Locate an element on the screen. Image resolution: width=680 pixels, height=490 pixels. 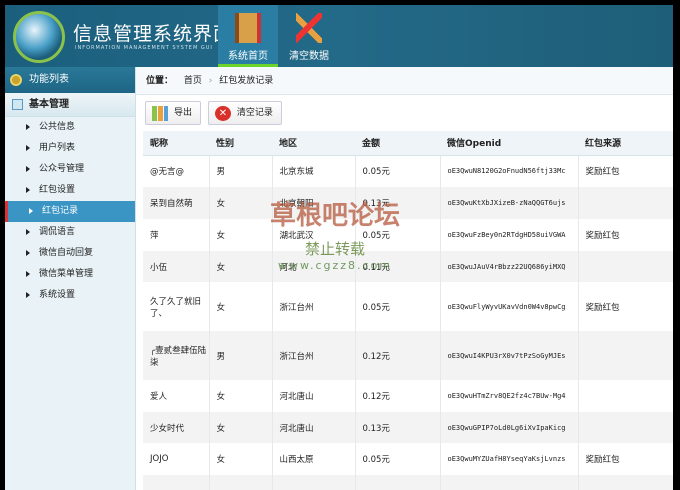
close-circle-icon: ✕ is located at coordinates (222, 113).